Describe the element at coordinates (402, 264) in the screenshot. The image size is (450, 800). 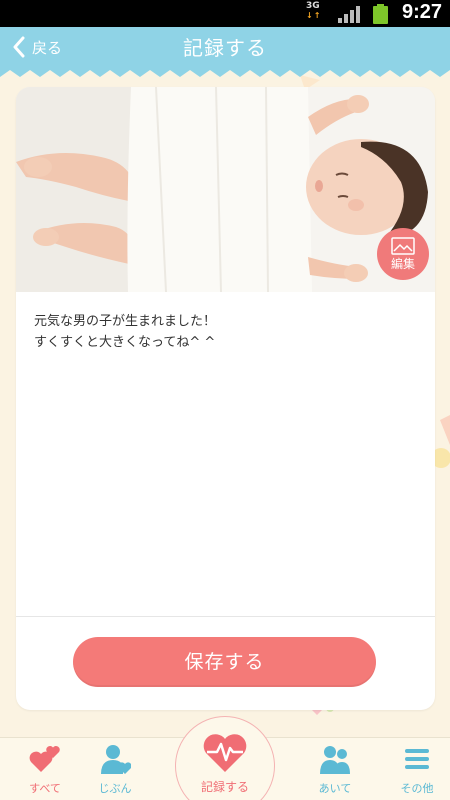
I see `edit-label: 編集` at that location.